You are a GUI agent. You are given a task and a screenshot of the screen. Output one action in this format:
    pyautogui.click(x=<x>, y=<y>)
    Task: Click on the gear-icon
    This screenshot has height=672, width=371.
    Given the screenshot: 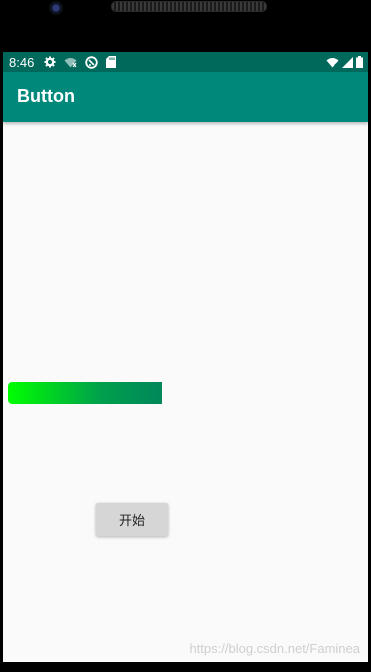 What is the action you would take?
    pyautogui.click(x=50, y=62)
    